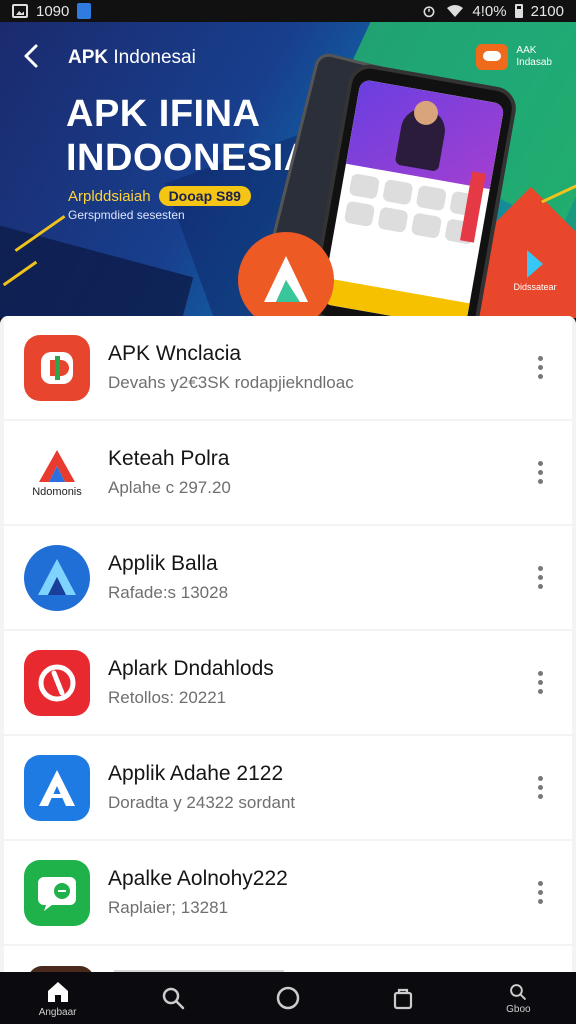 This screenshot has width=576, height=1024. Describe the element at coordinates (168, 592) in the screenshot. I see `app-meta: Rafade:s 13028` at that location.